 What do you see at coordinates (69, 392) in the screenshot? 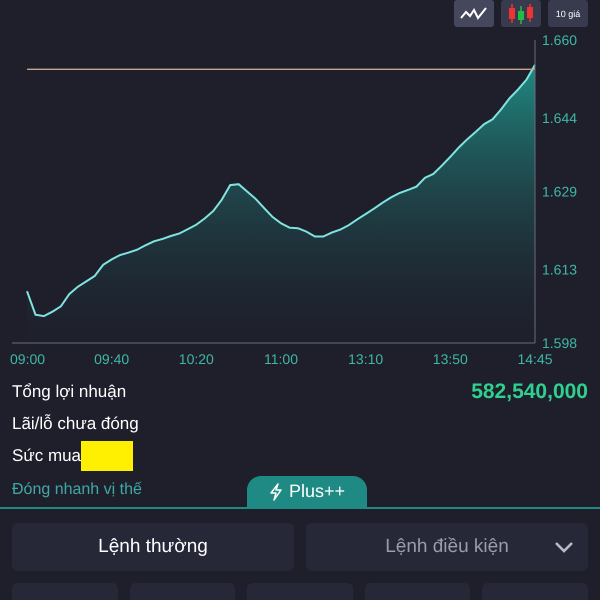
I see `summary-label: Tổng lợi nhuận` at bounding box center [69, 392].